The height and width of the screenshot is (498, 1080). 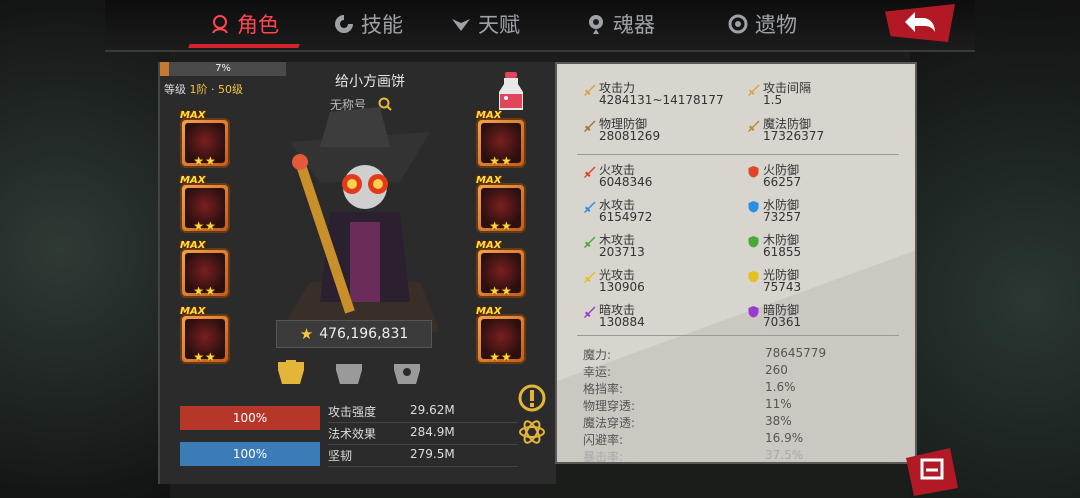 What do you see at coordinates (603, 457) in the screenshot?
I see `misc-stat-label: 暴击率:` at bounding box center [603, 457].